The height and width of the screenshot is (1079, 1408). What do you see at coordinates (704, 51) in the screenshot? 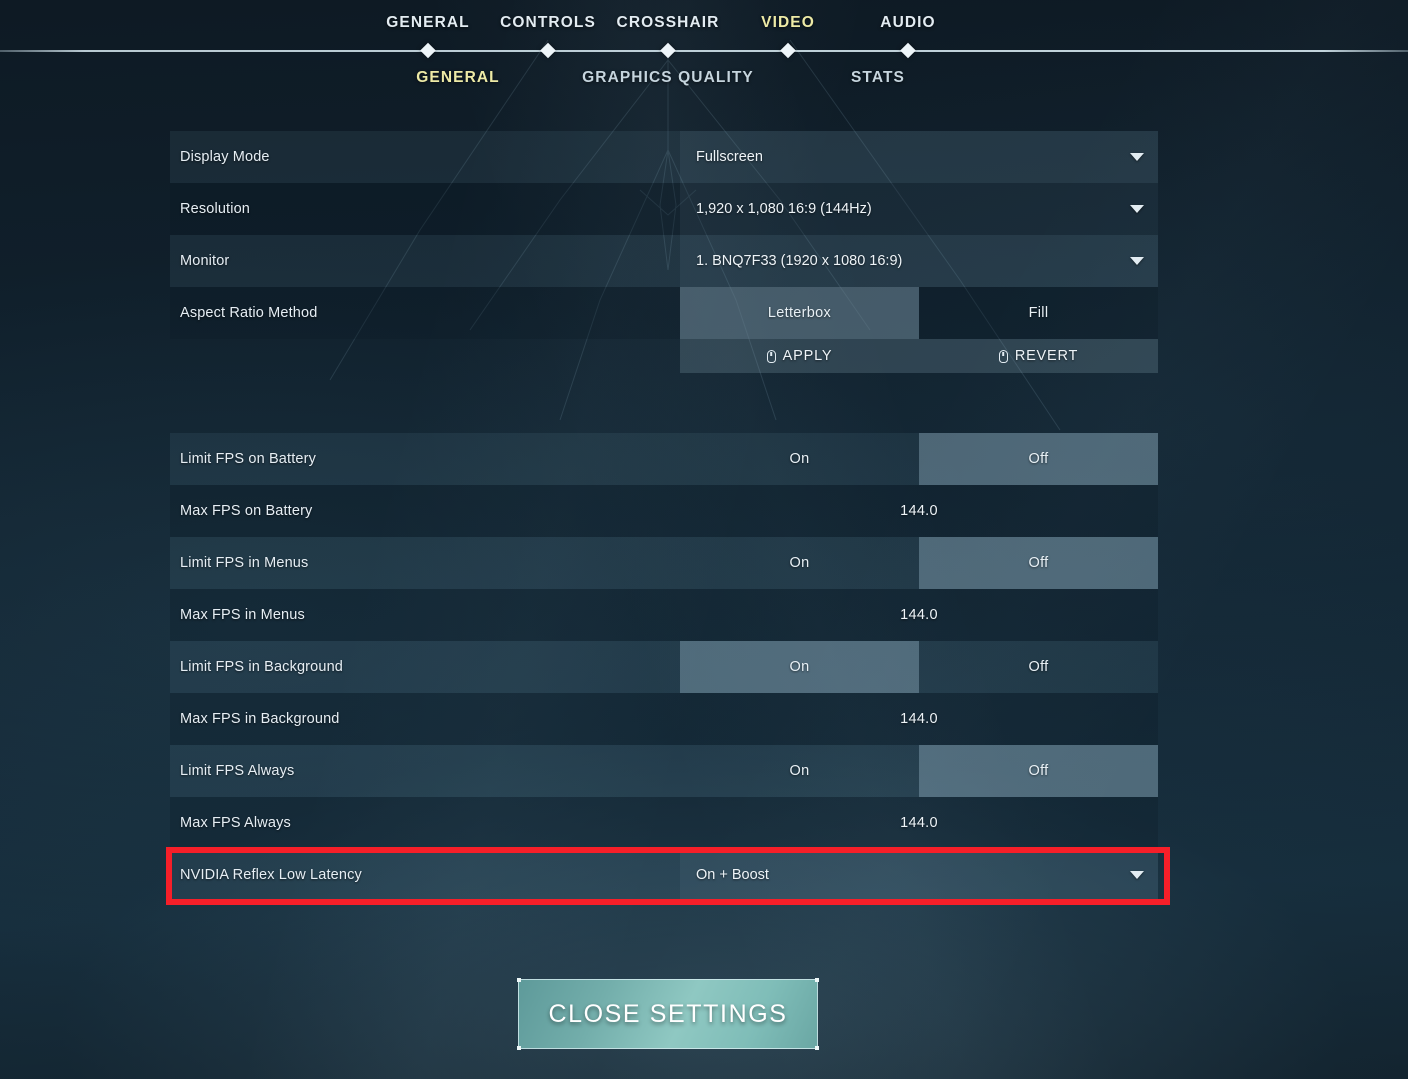
I see `nav-divider-line` at bounding box center [704, 51].